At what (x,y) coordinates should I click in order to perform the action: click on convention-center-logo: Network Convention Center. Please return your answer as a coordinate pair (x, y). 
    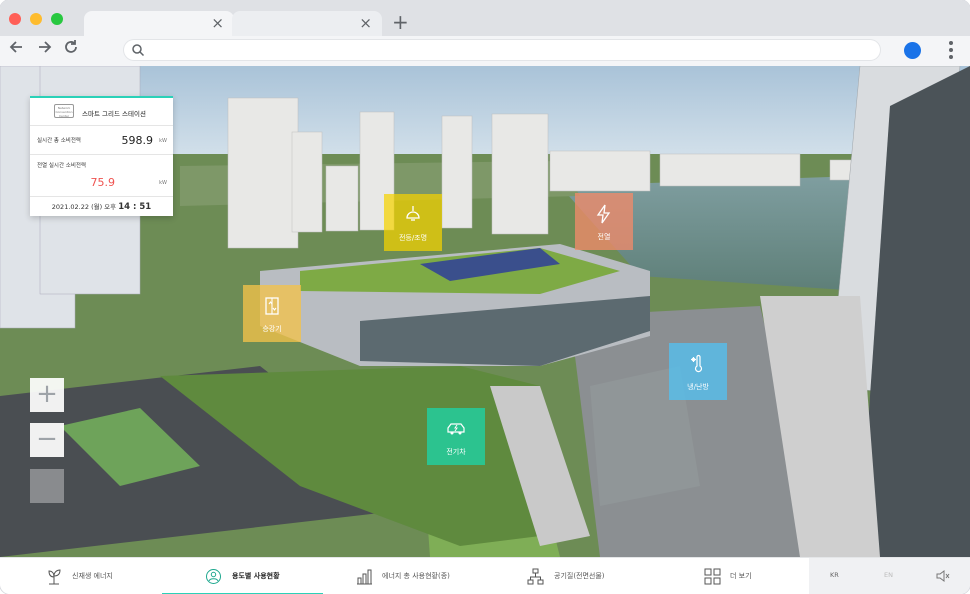
    Looking at the image, I should click on (64, 111).